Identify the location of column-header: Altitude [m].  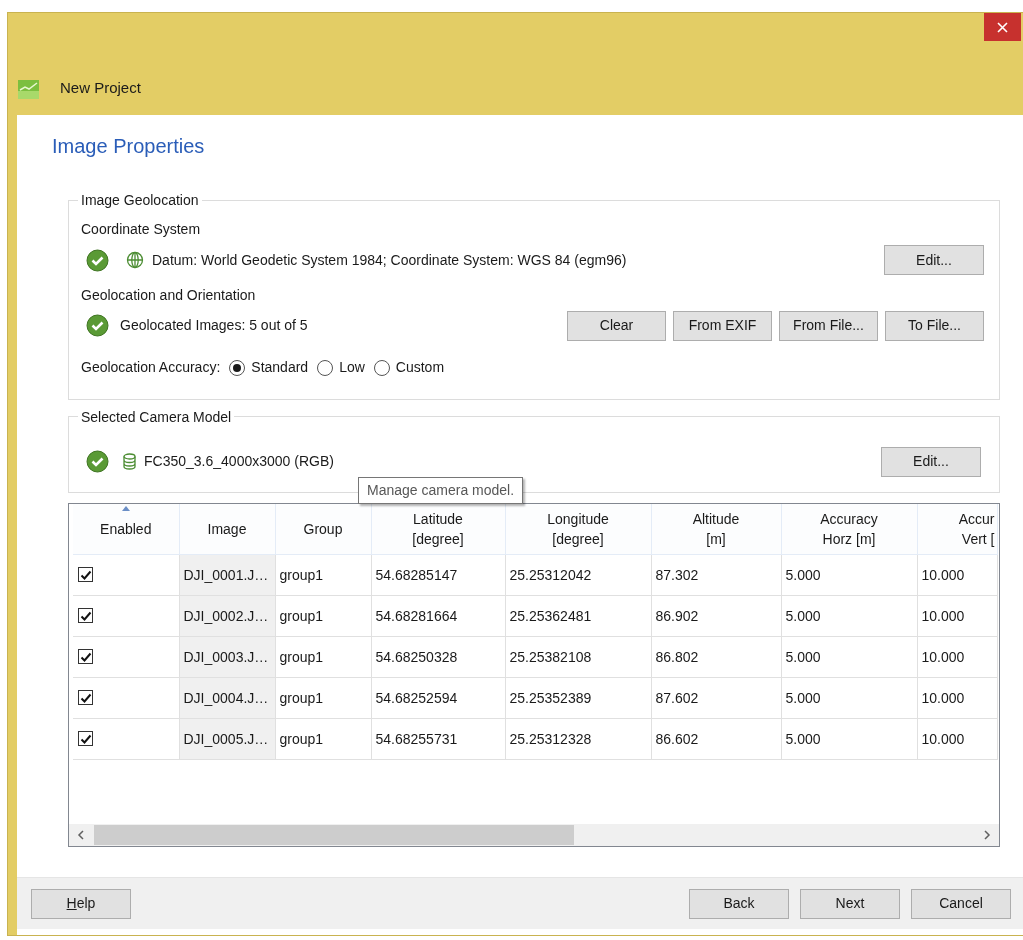
(716, 529).